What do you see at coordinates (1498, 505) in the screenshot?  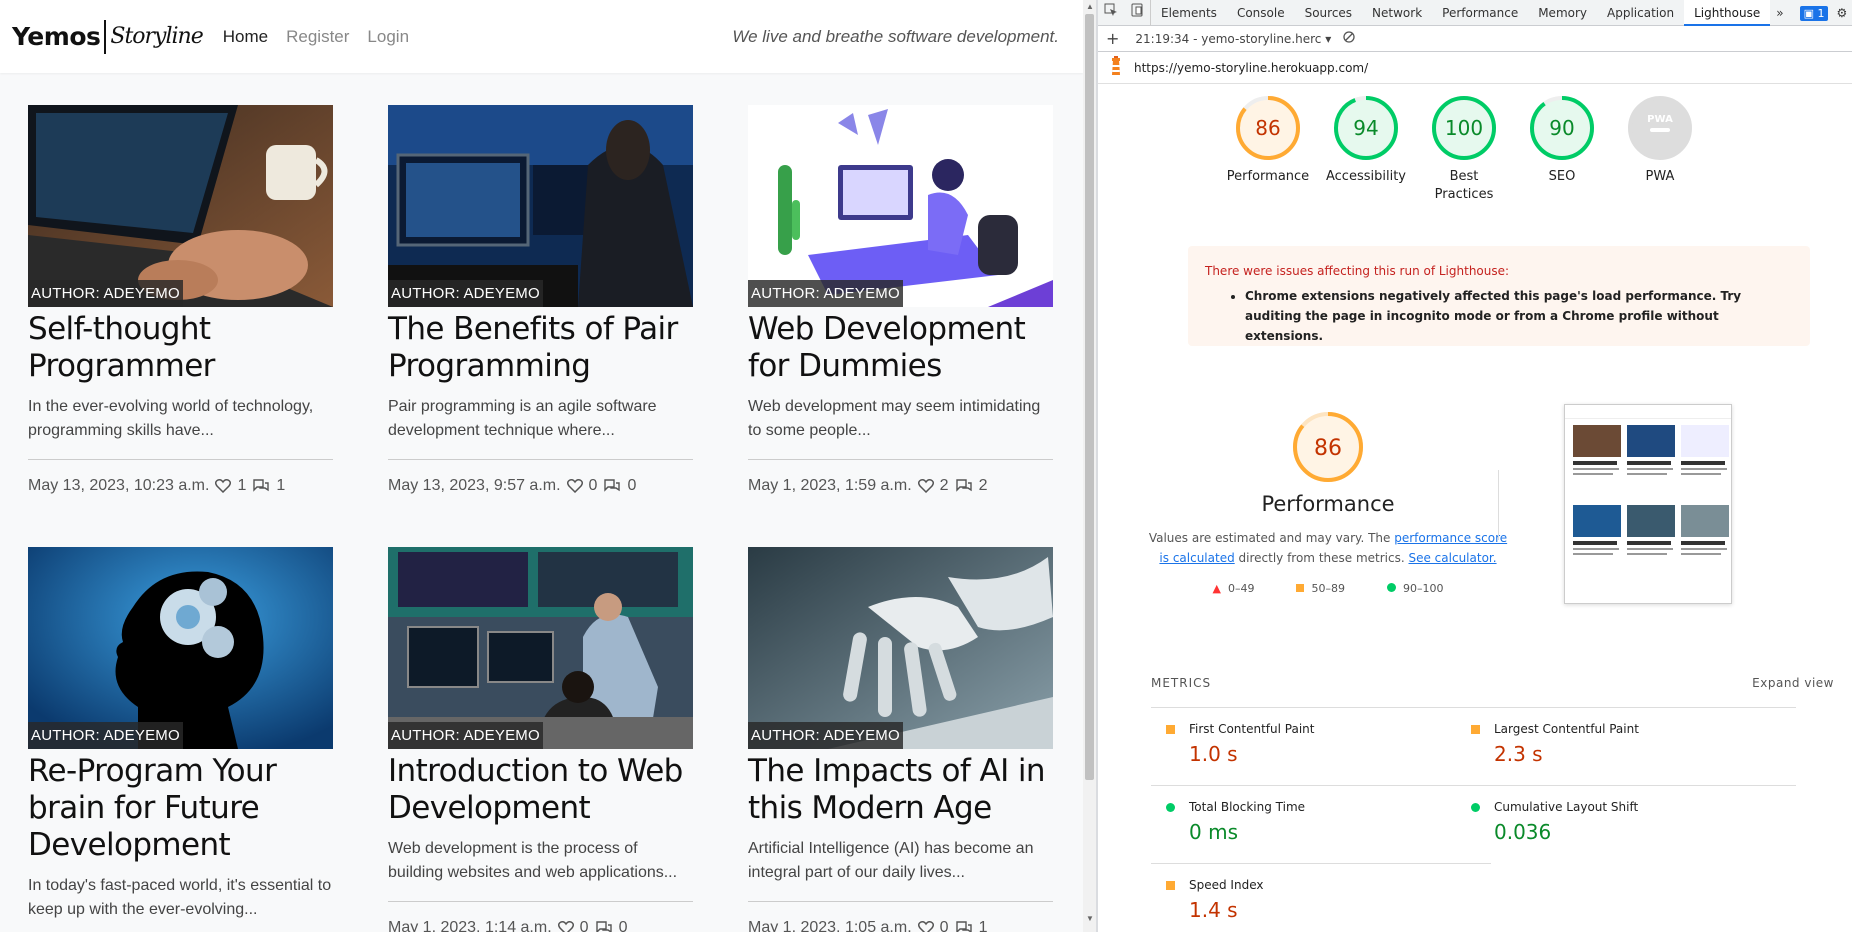 I see `summary-separator` at bounding box center [1498, 505].